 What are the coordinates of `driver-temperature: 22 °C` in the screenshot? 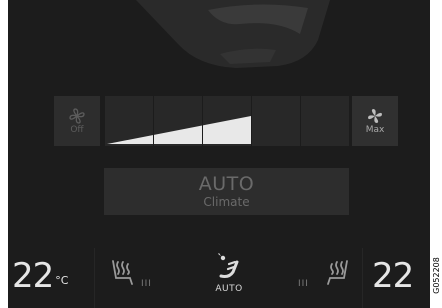 It's located at (40, 276).